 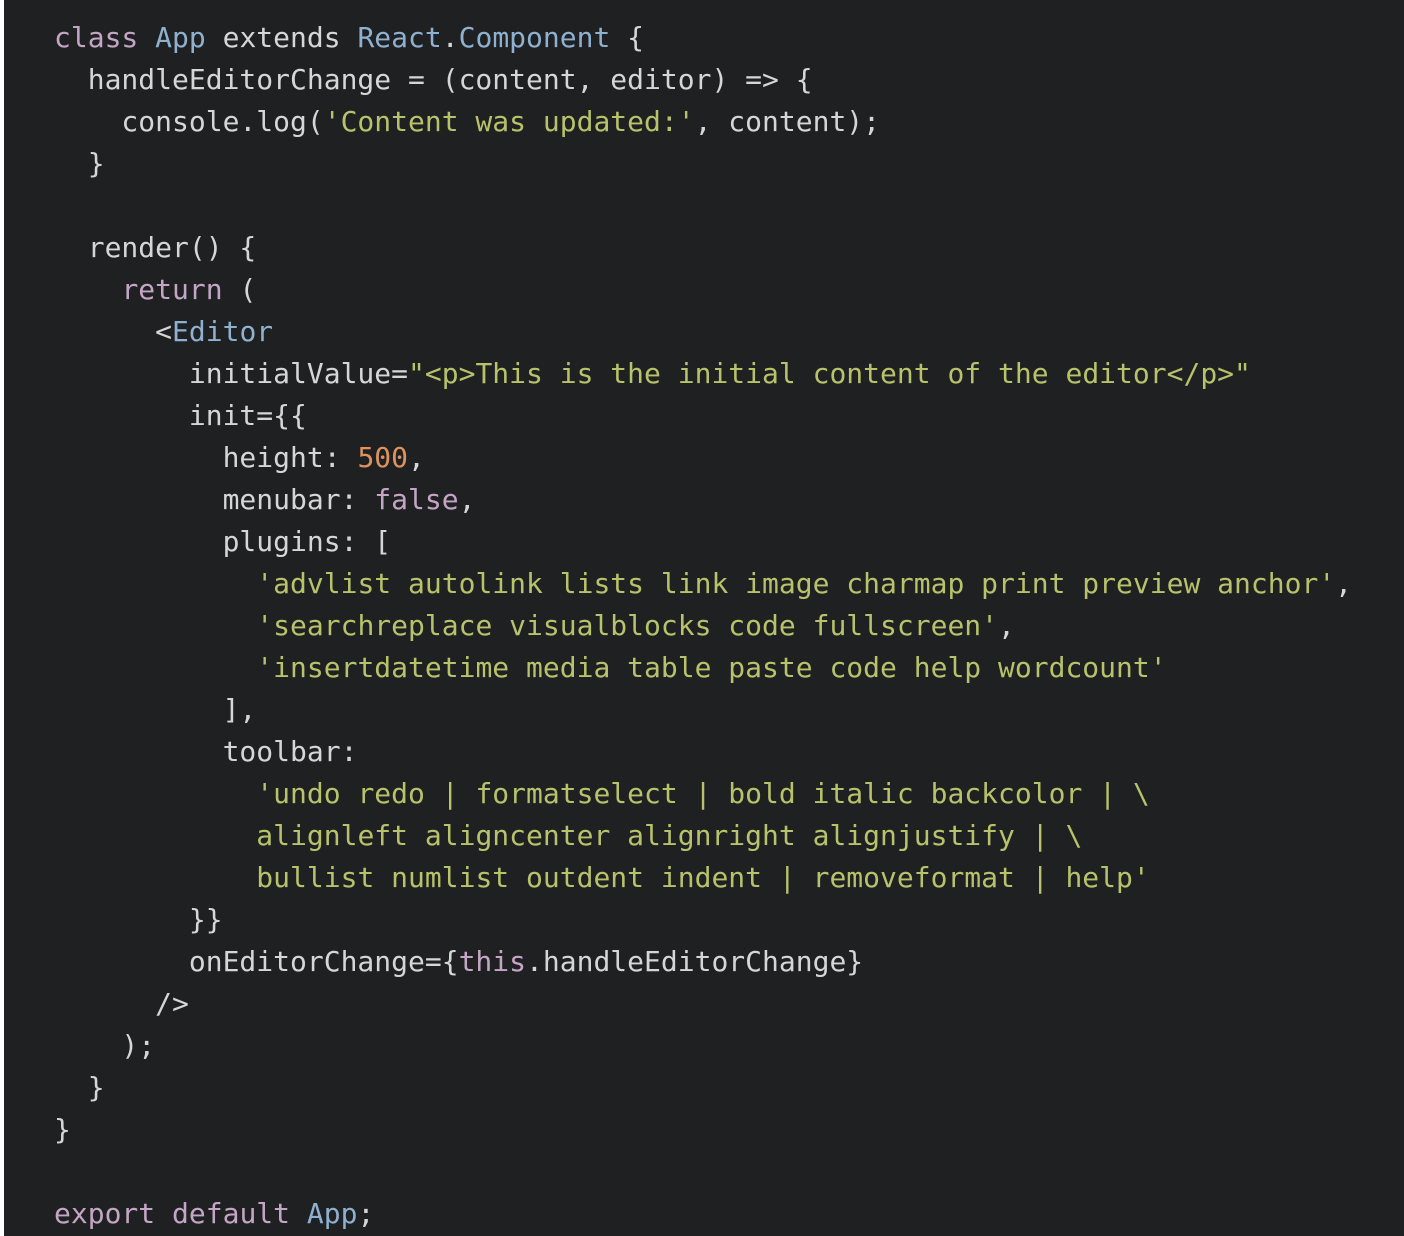 What do you see at coordinates (206, 457) in the screenshot?
I see `code-token-plain: height:` at bounding box center [206, 457].